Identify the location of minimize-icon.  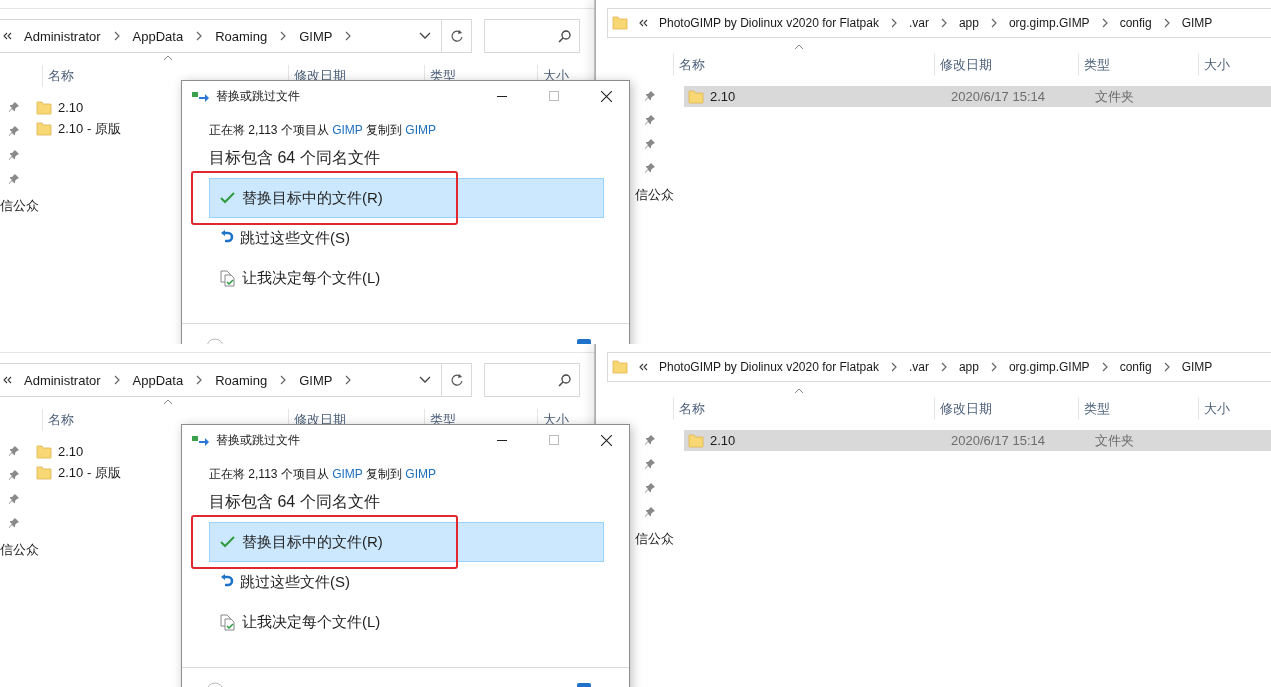
(502, 96).